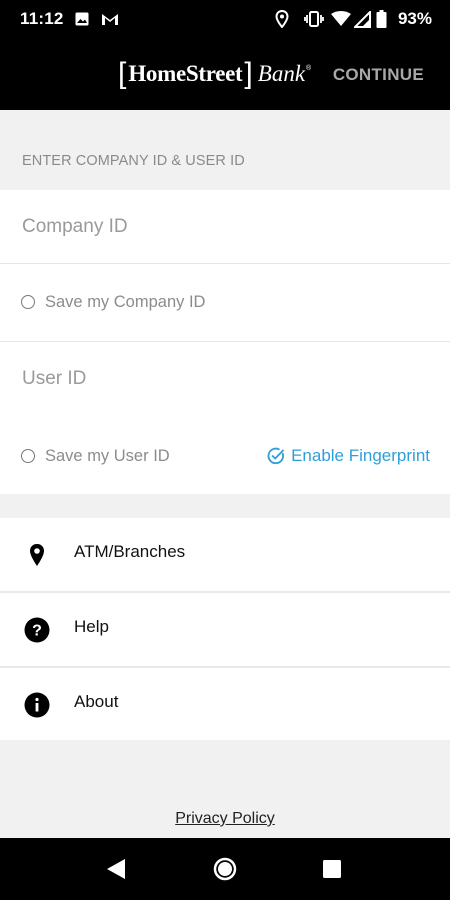 This screenshot has height=900, width=450. I want to click on navigation-bar, so click(225, 869).